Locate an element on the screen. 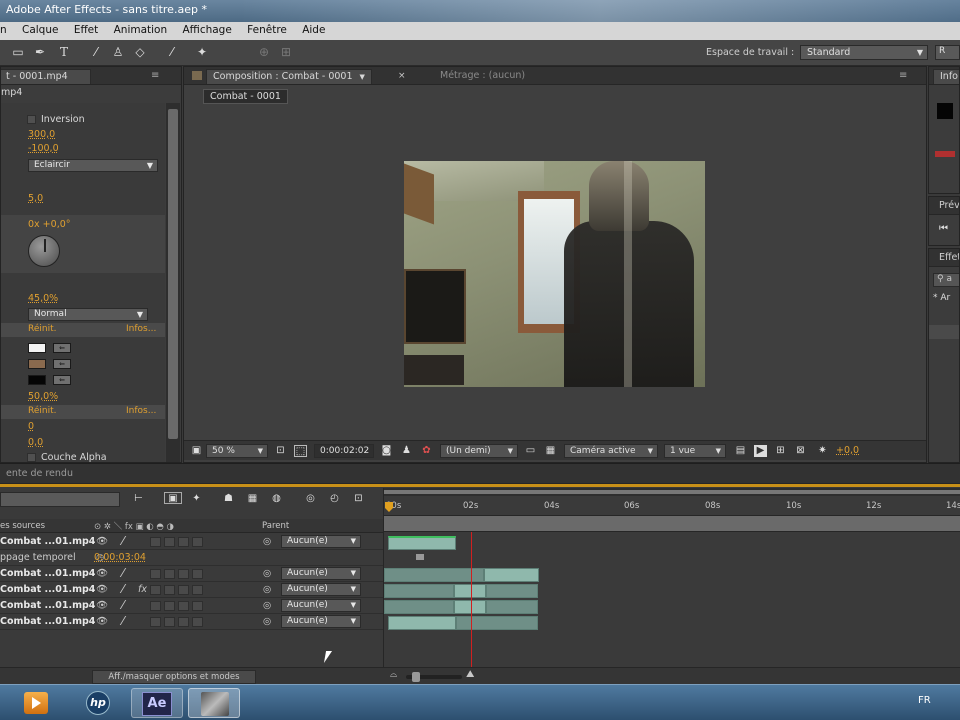  after-effects-taskbar-button: Ae is located at coordinates (157, 703).